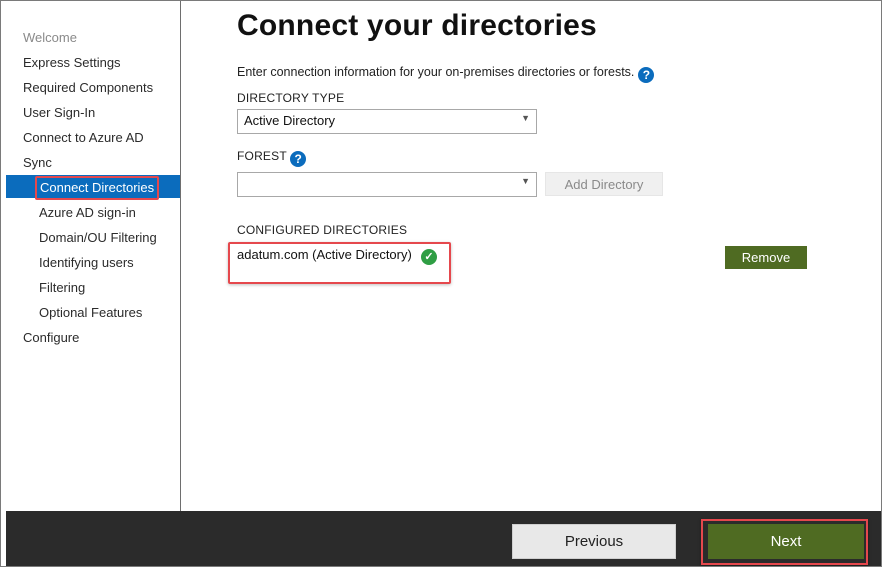 The height and width of the screenshot is (567, 882). What do you see at coordinates (324, 254) in the screenshot?
I see `configured-directory-name: adatum.com (Active Directory)` at bounding box center [324, 254].